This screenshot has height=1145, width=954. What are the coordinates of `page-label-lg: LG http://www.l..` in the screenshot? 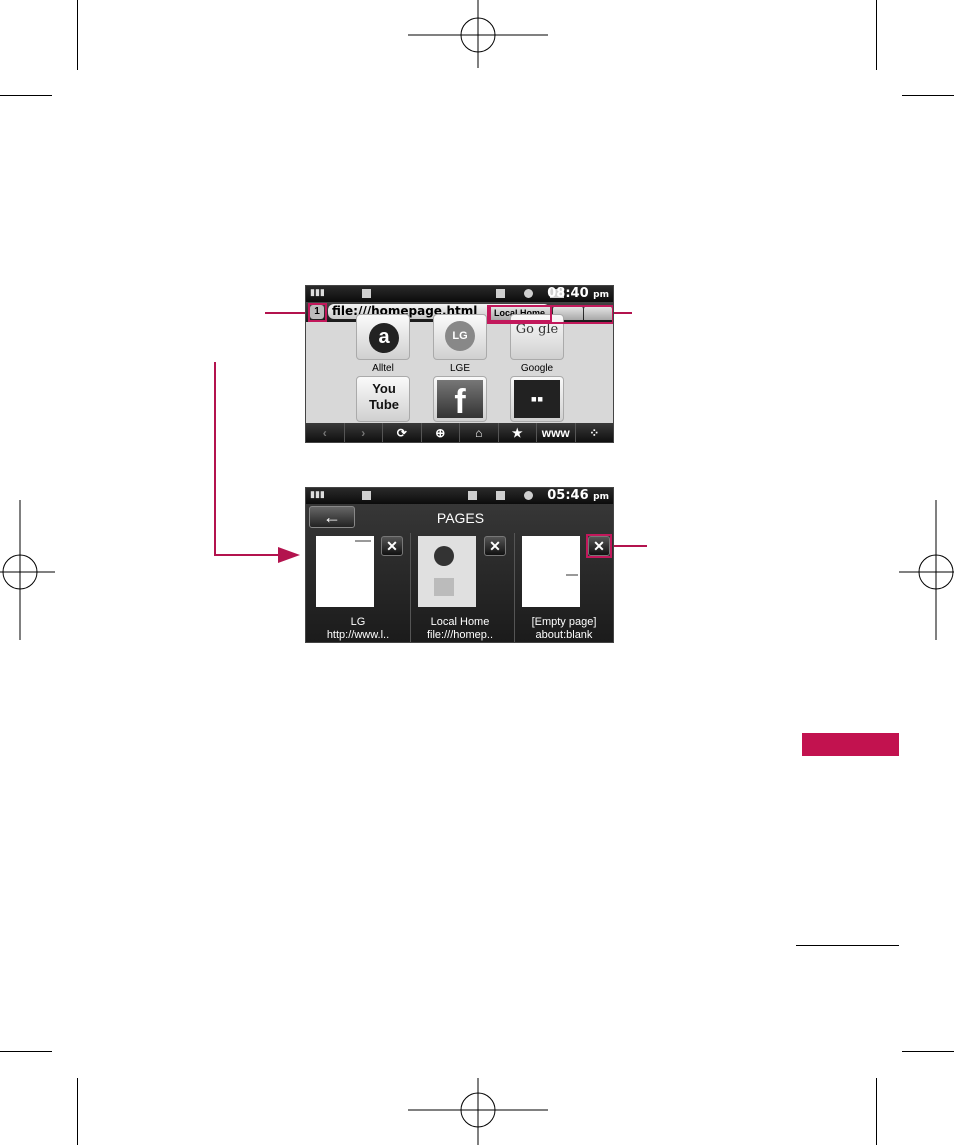 It's located at (358, 629).